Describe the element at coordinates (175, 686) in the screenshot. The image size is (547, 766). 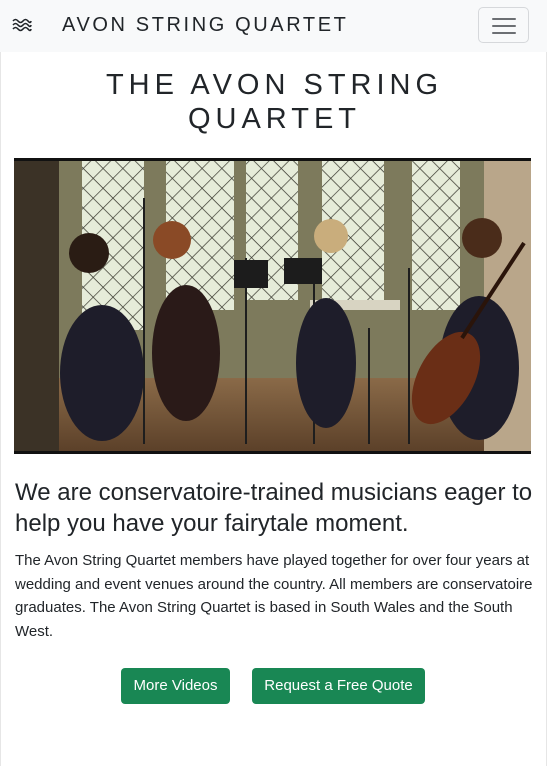
I see `more-videos-button: More Videos` at that location.